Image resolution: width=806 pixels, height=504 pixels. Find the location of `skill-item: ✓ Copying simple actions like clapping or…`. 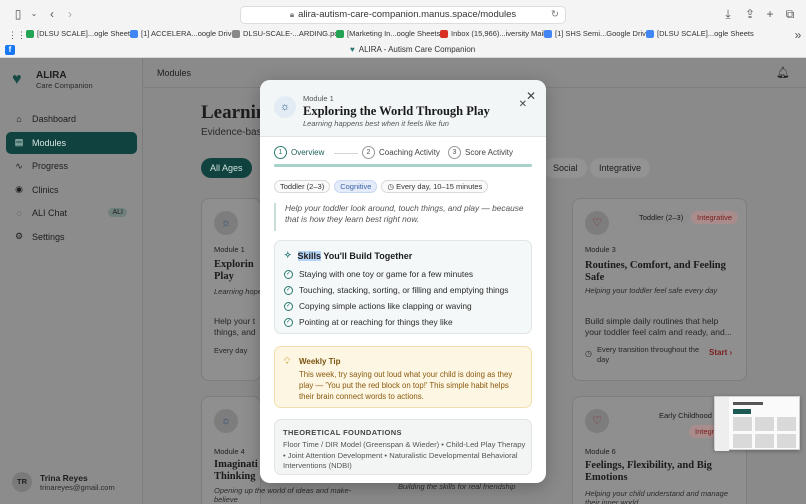

skill-item: ✓ Copying simple actions like clapping or… is located at coordinates (378, 306).